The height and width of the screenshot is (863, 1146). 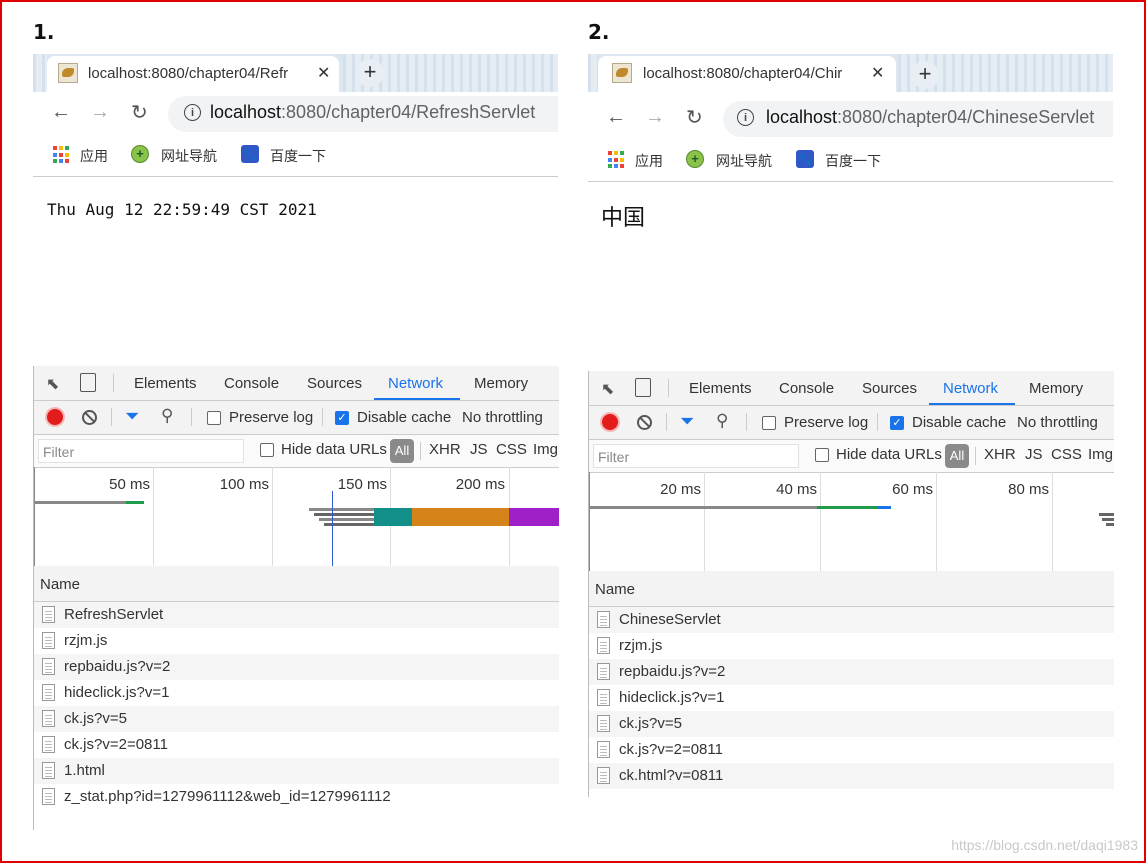 I want to click on request-row: ck.html?v=0811, so click(x=851, y=776).